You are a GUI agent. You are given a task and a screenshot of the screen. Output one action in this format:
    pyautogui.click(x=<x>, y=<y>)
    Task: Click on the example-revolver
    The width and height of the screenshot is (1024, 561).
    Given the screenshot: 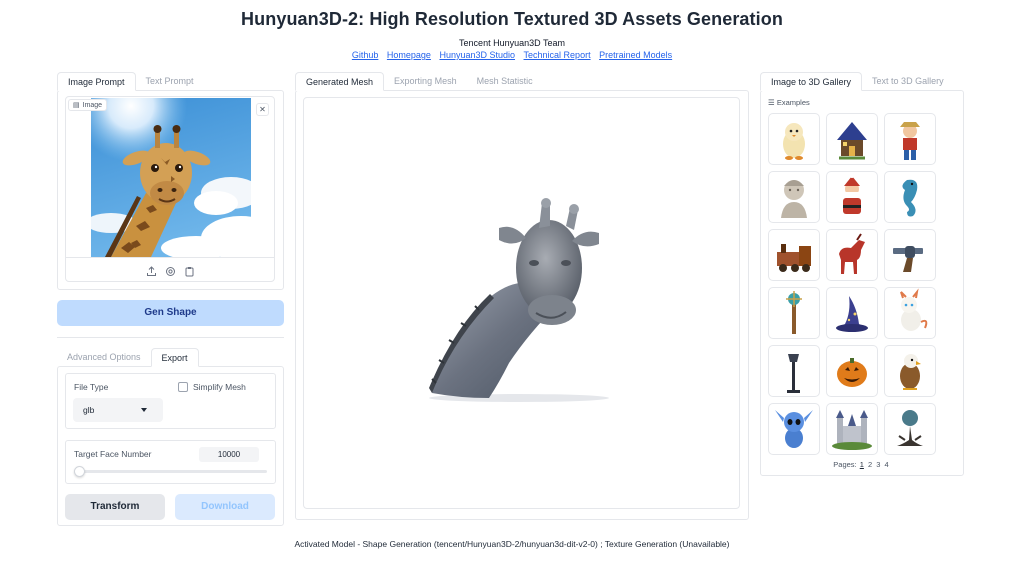 What is the action you would take?
    pyautogui.click(x=910, y=255)
    